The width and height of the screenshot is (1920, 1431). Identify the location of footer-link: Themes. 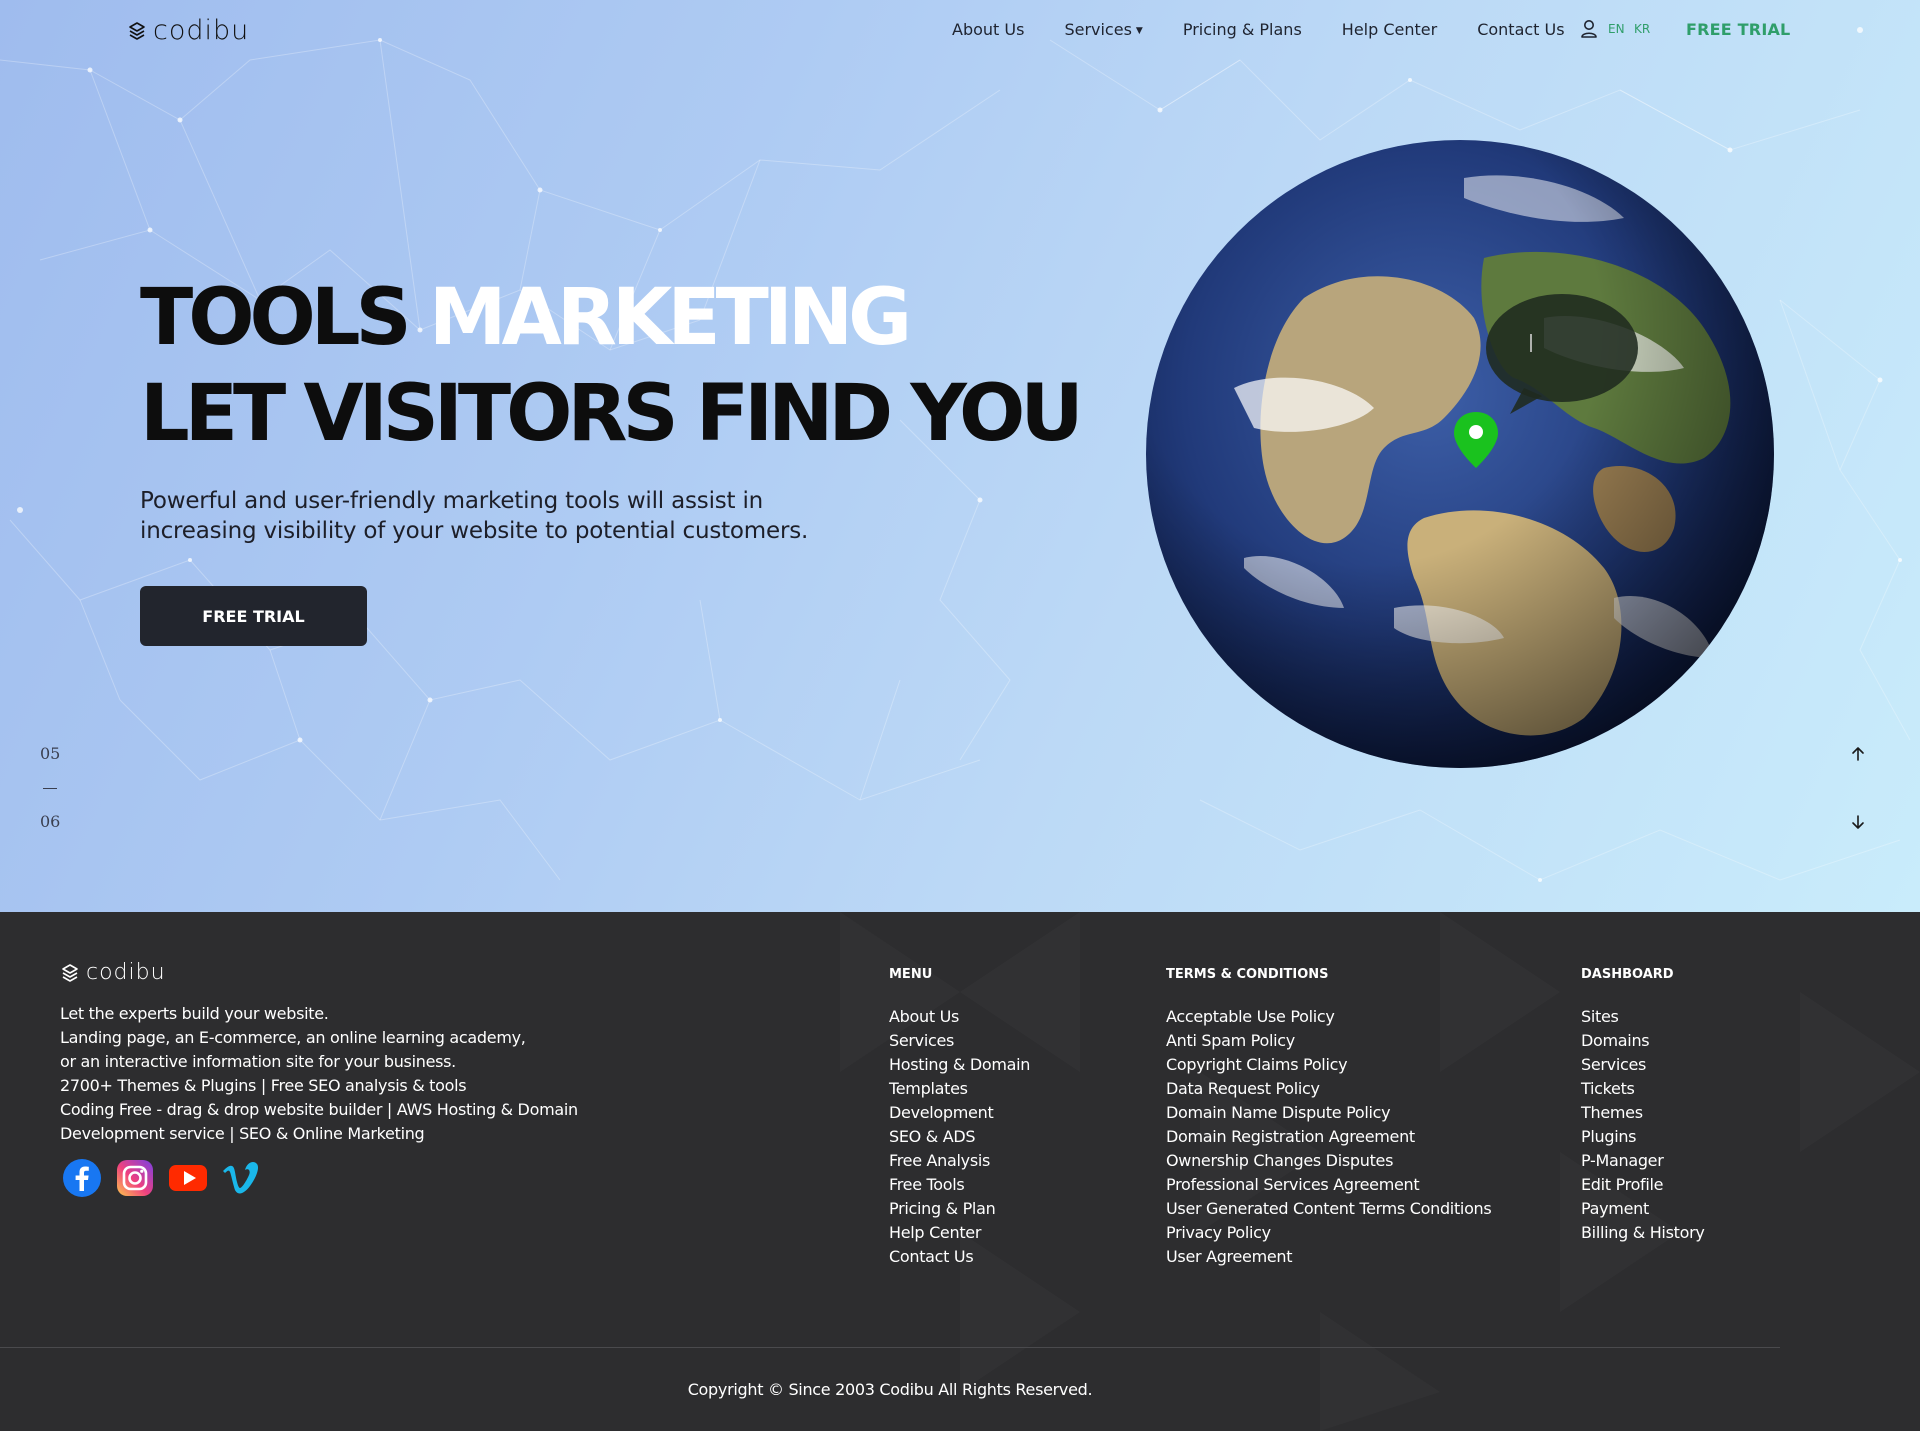
(1643, 1113).